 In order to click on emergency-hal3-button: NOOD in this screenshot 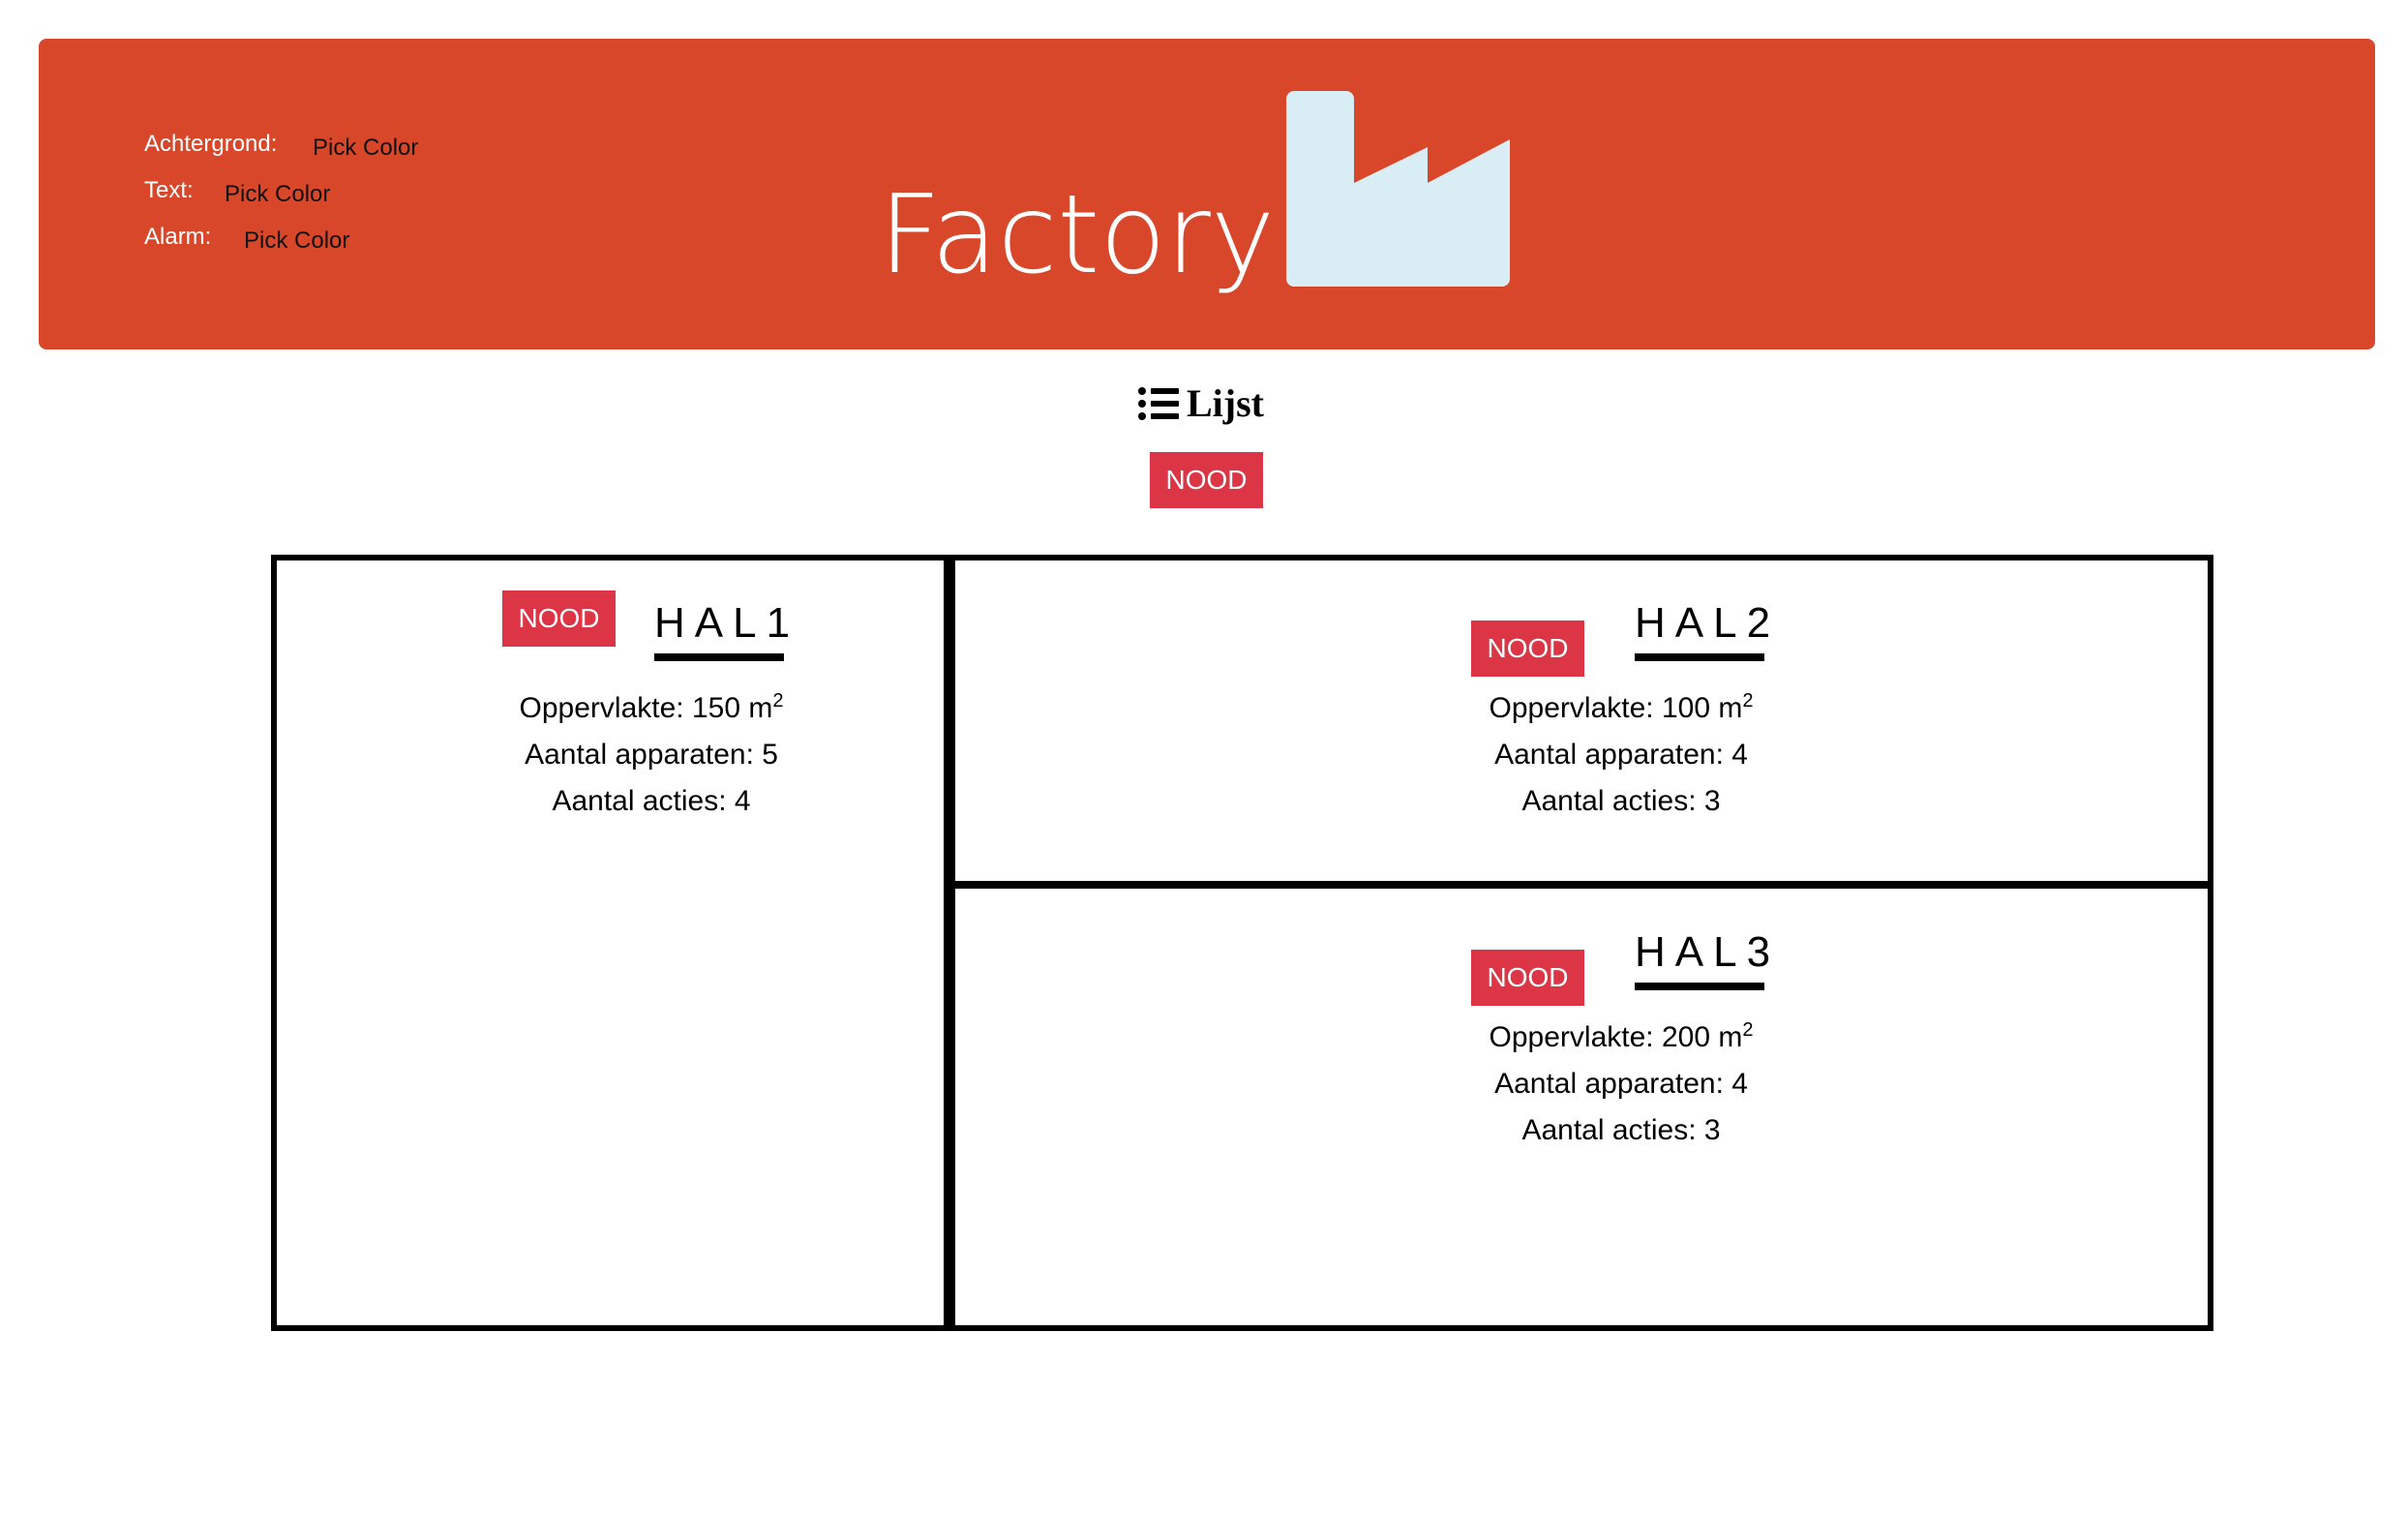, I will do `click(1527, 978)`.